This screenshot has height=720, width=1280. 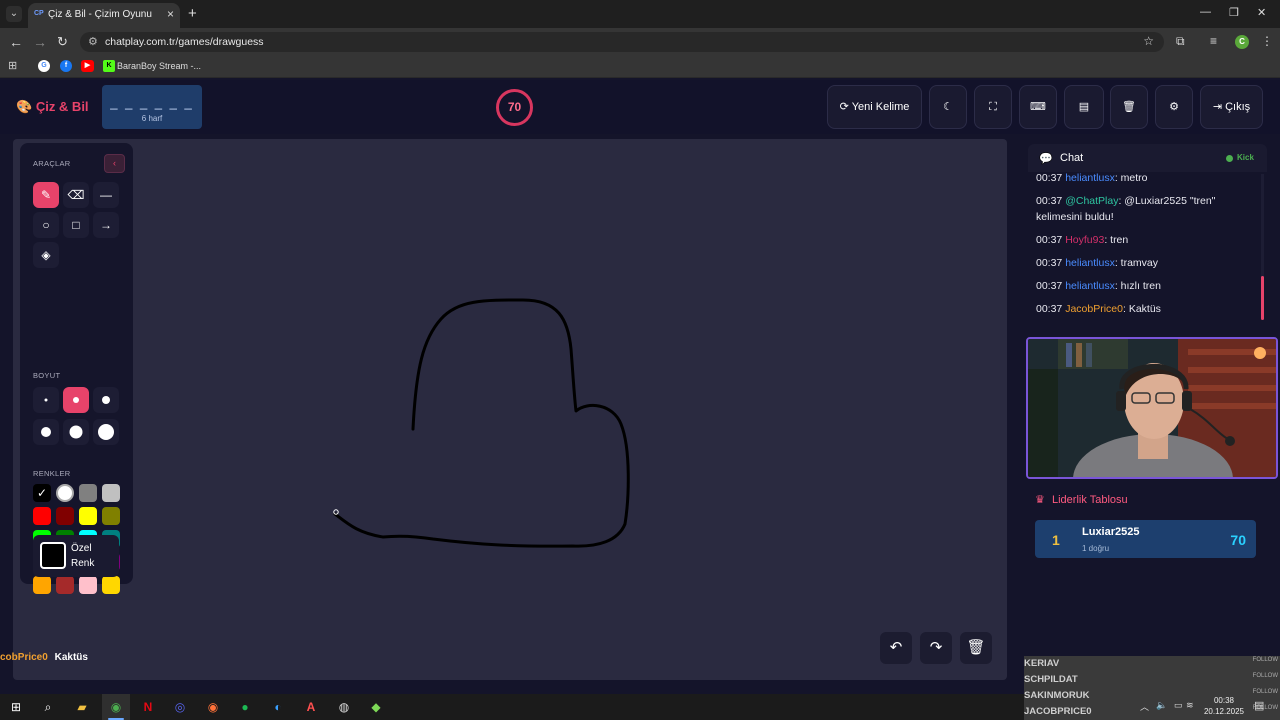 I want to click on apps-grid-icon: ⊞, so click(x=12, y=65).